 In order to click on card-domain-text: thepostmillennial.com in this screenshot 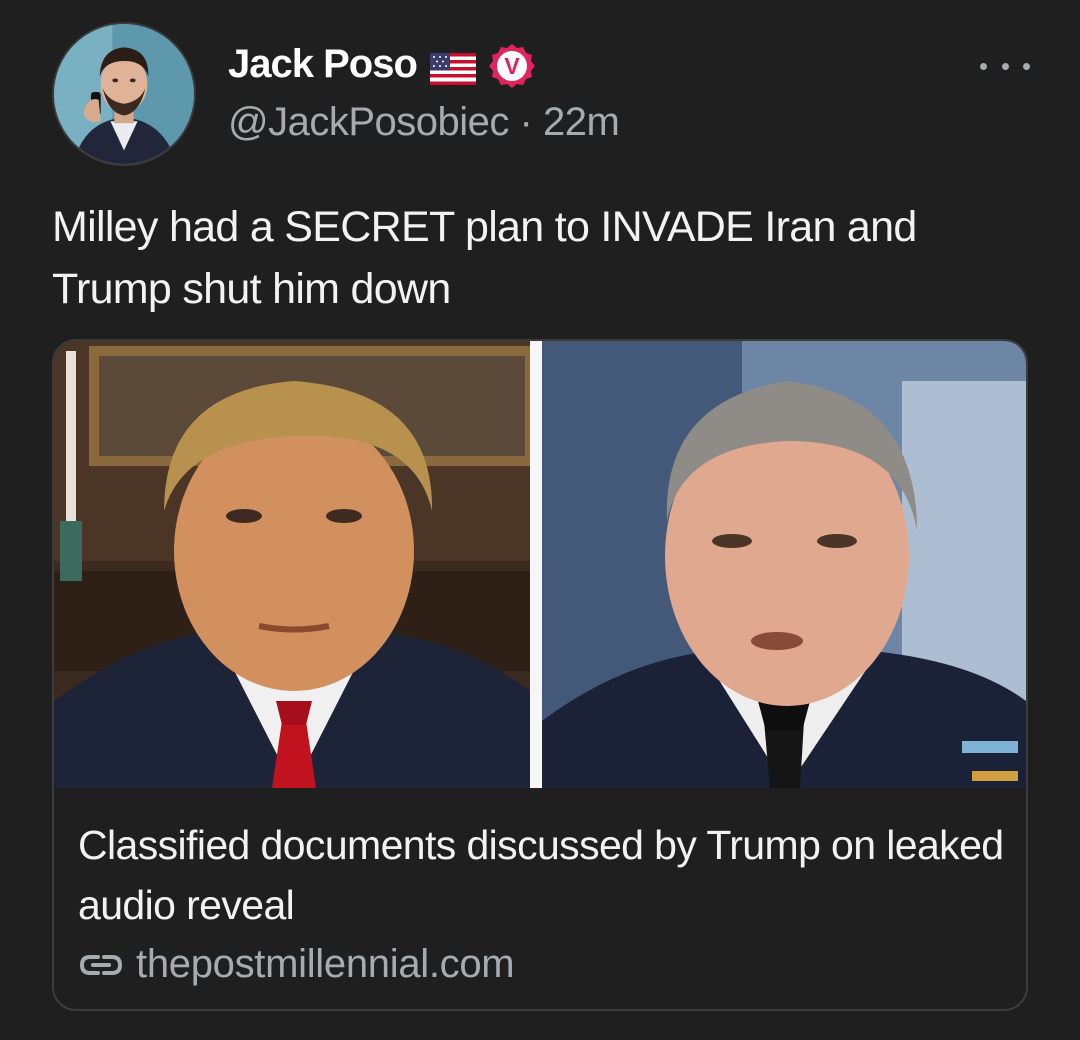, I will do `click(325, 963)`.